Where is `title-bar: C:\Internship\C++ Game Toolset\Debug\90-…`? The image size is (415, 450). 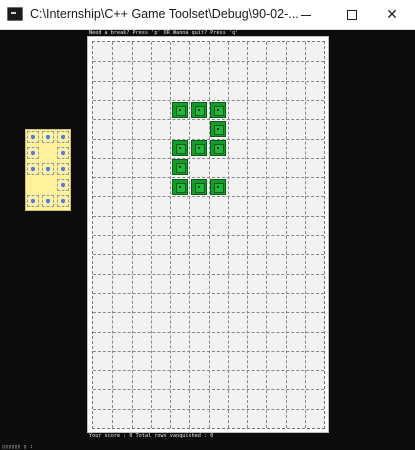 title-bar: C:\Internship\C++ Game Toolset\Debug\90-… is located at coordinates (207, 15).